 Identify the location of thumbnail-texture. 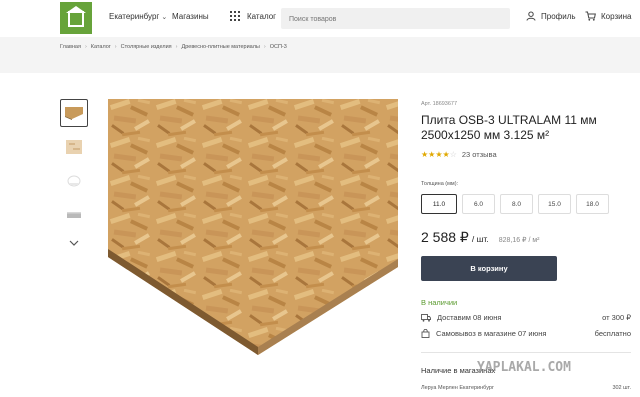
(74, 147).